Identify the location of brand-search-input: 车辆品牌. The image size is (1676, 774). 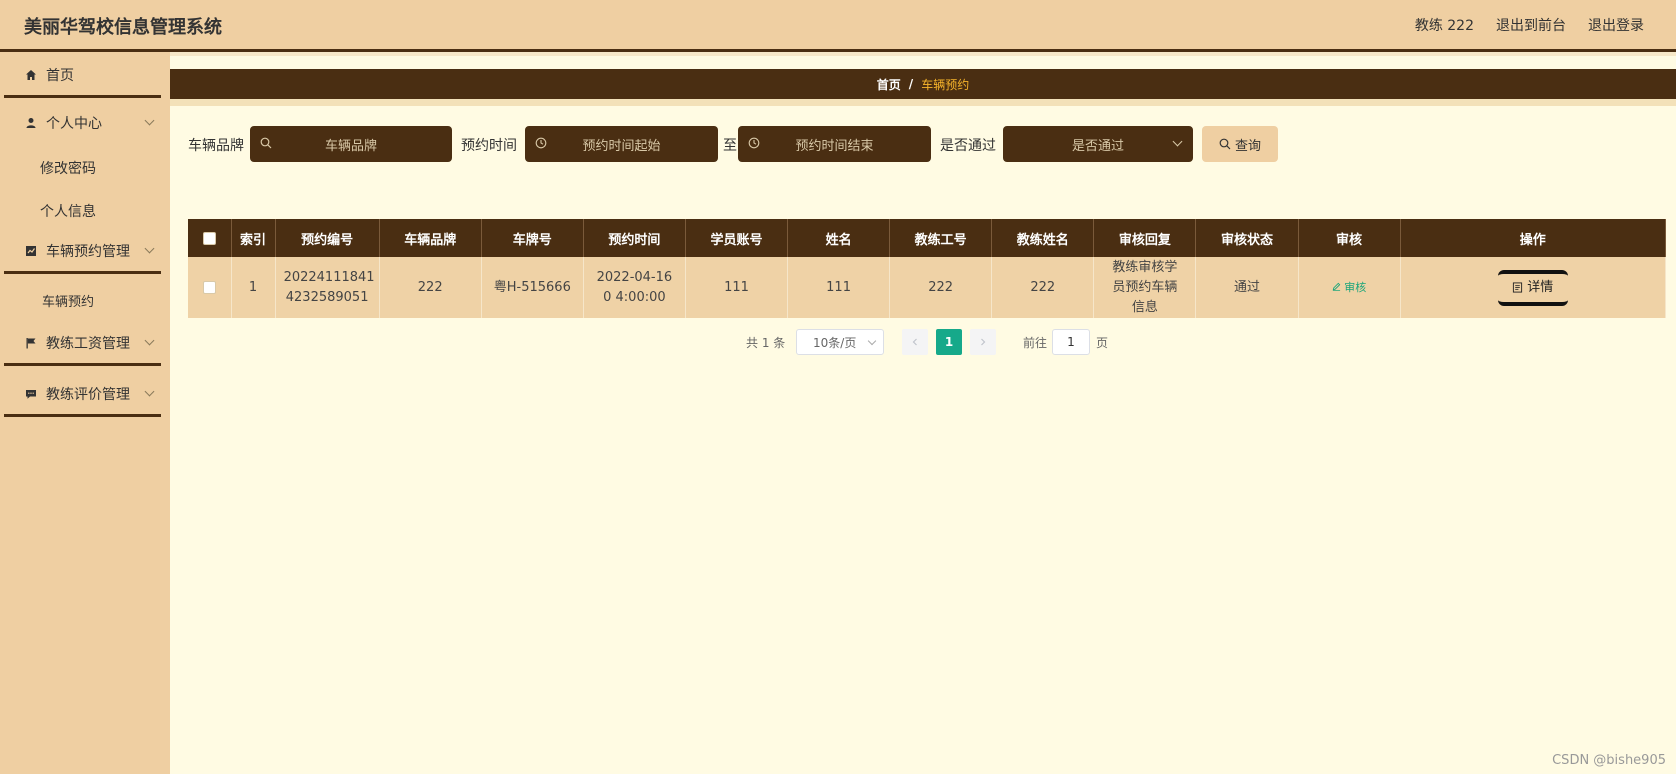
(351, 144).